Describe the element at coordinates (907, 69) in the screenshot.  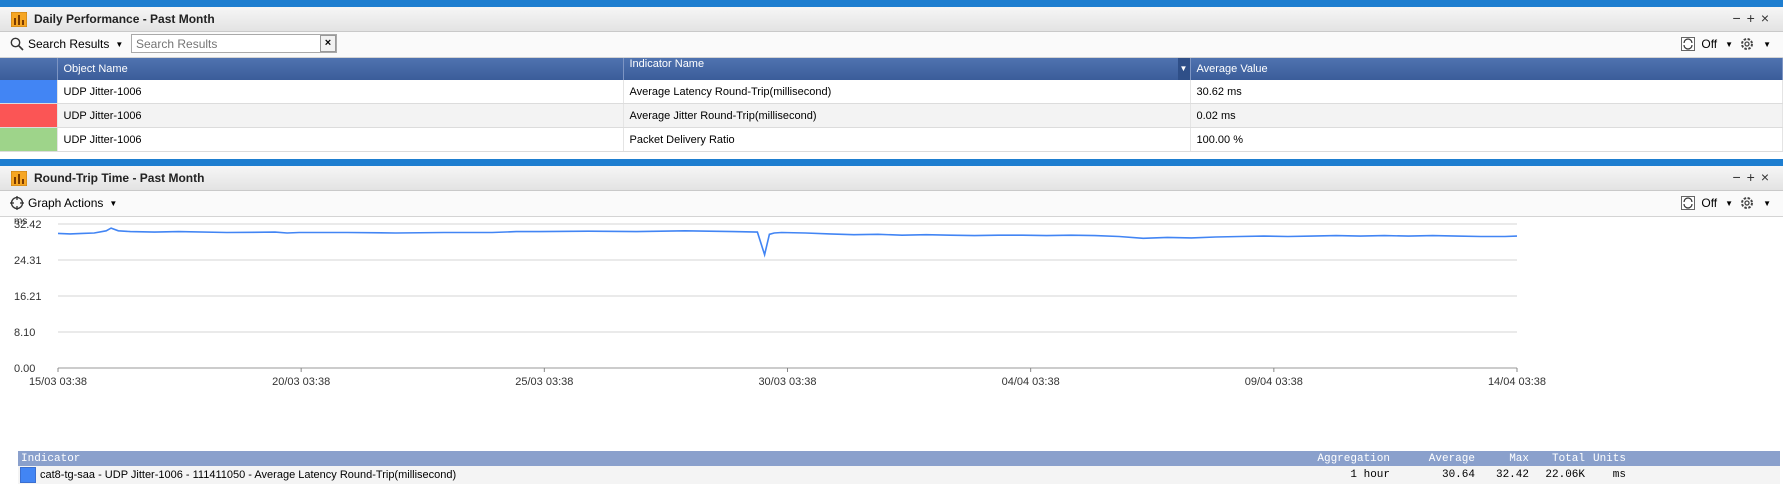
I see `indicator-name-header: Indicator Name ▼` at that location.